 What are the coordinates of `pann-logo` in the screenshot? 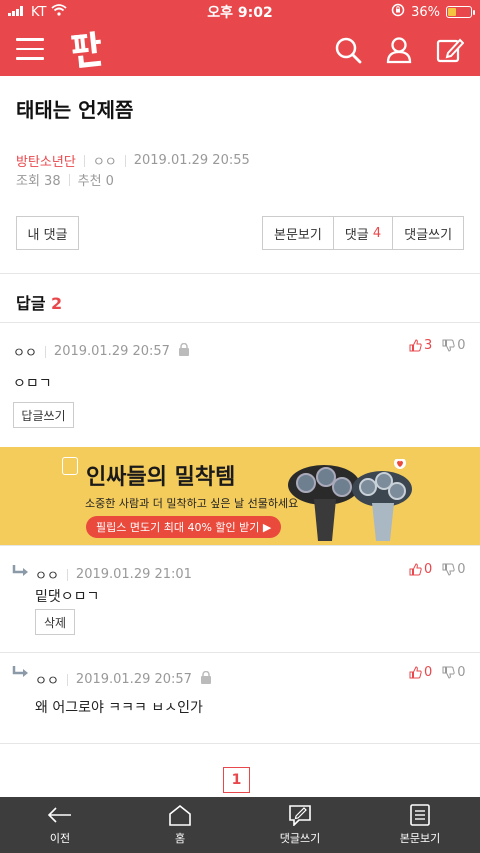 It's located at (88, 54).